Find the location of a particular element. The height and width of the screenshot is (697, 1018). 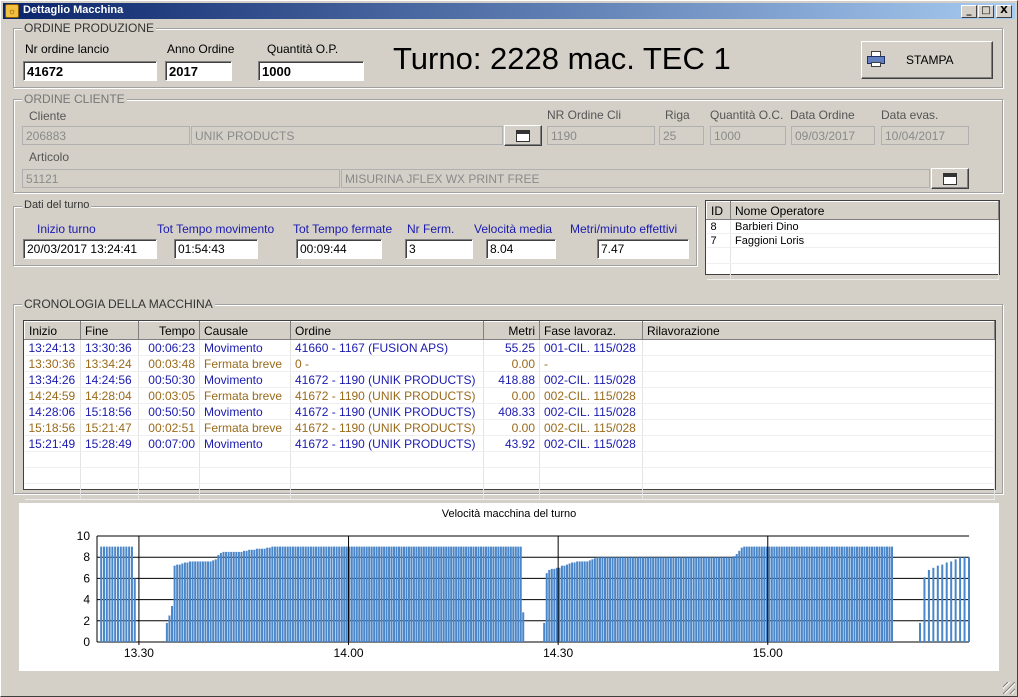

resize-grip is located at coordinates (1009, 688).